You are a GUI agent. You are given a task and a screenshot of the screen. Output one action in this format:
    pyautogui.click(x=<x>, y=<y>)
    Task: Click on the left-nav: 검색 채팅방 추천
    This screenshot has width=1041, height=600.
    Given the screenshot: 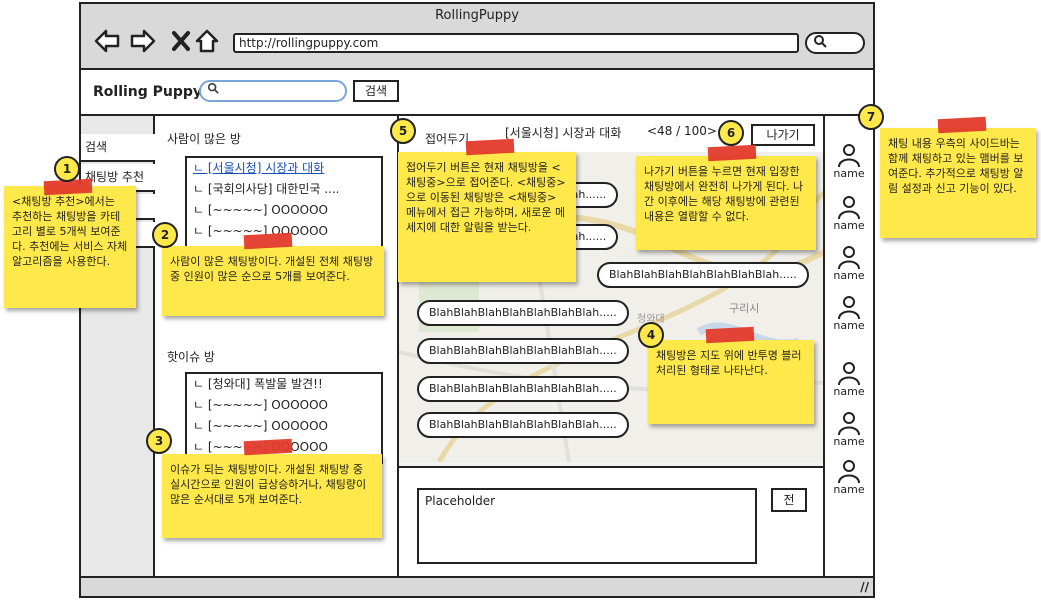 What is the action you would take?
    pyautogui.click(x=118, y=346)
    